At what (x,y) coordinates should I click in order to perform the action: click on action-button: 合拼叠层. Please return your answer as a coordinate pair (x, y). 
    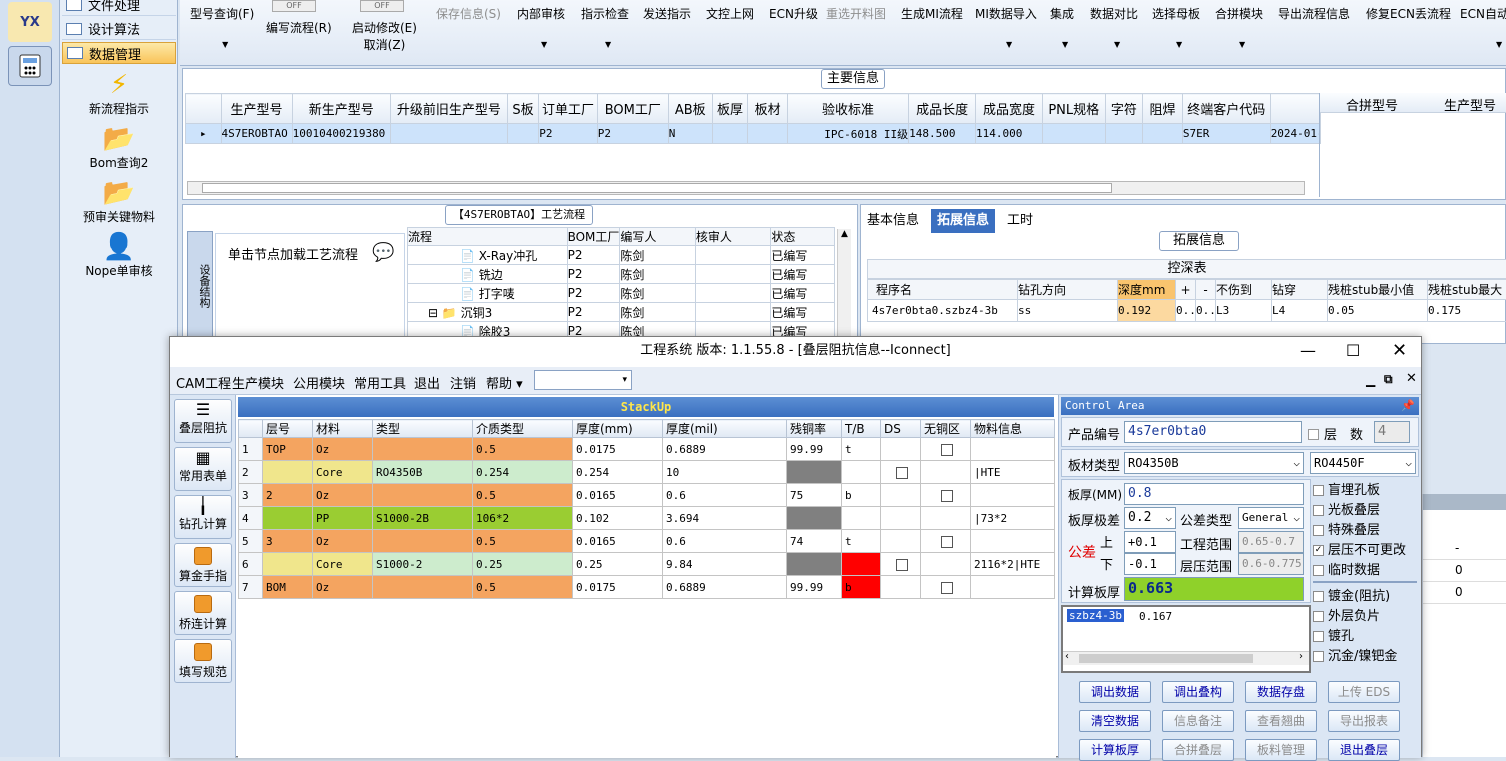
    Looking at the image, I should click on (1198, 750).